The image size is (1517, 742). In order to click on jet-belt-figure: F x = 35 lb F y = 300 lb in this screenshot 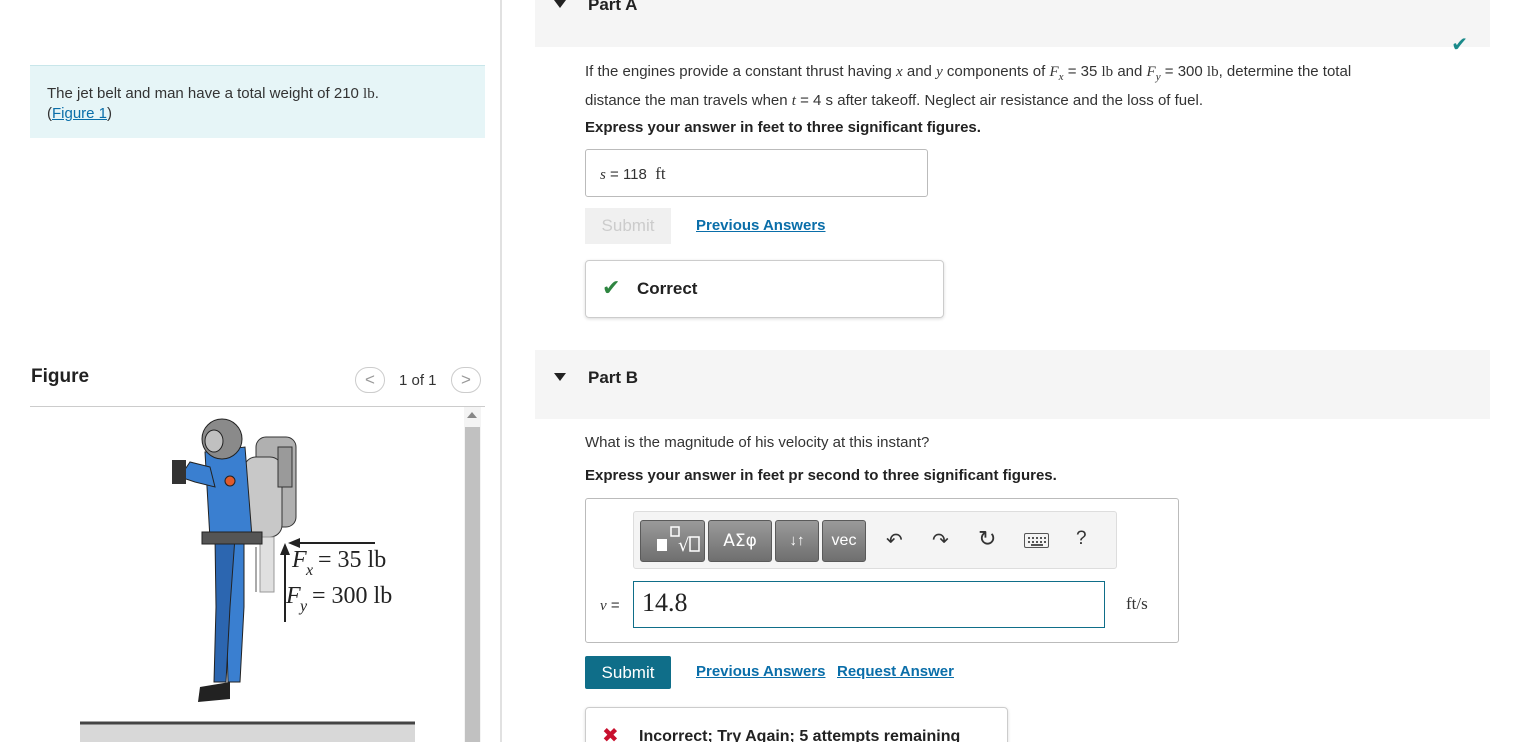, I will do `click(247, 580)`.